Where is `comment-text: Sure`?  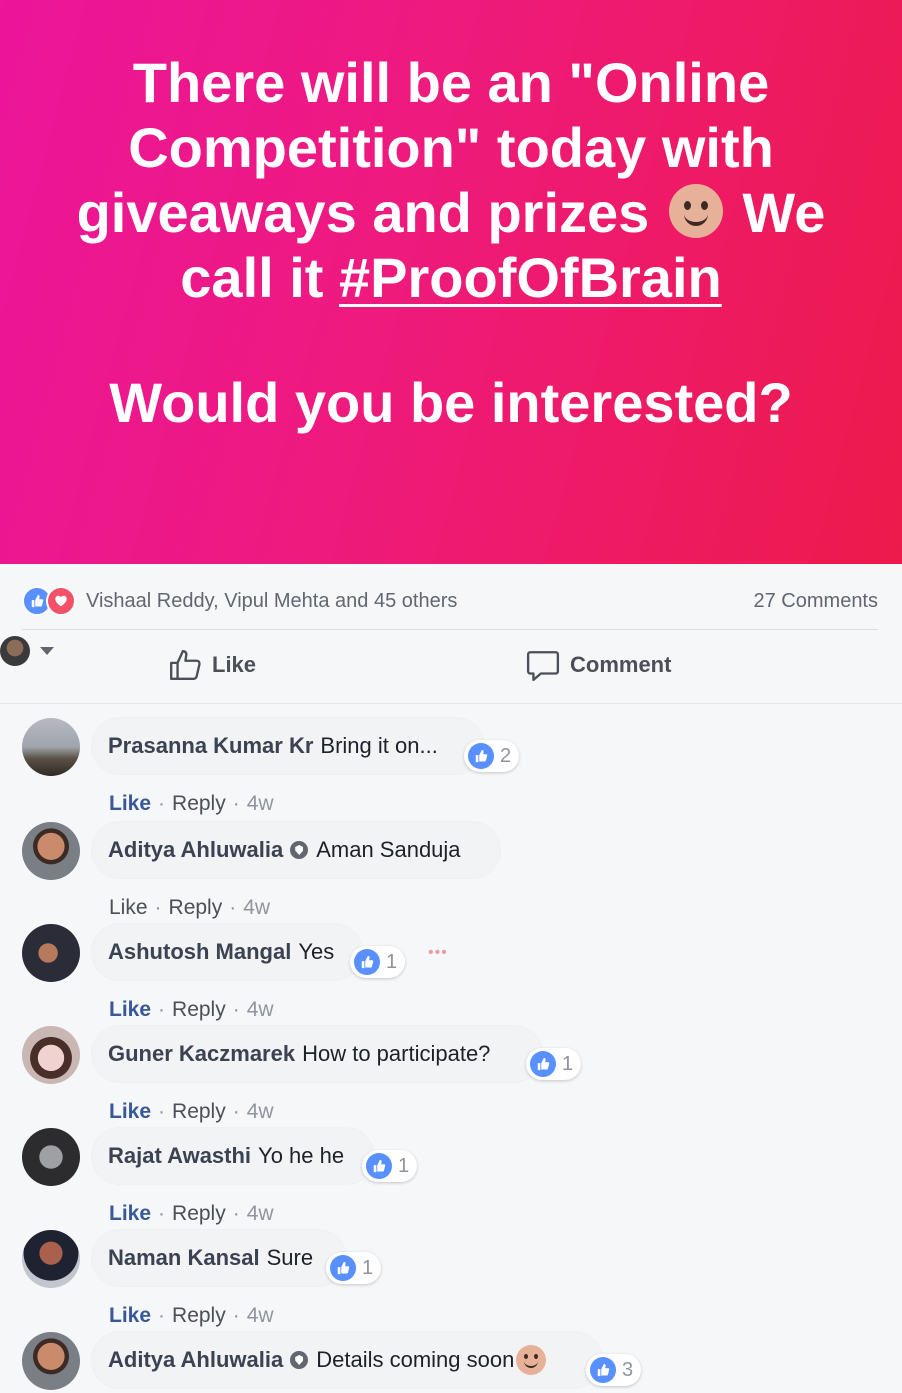
comment-text: Sure is located at coordinates (290, 1257).